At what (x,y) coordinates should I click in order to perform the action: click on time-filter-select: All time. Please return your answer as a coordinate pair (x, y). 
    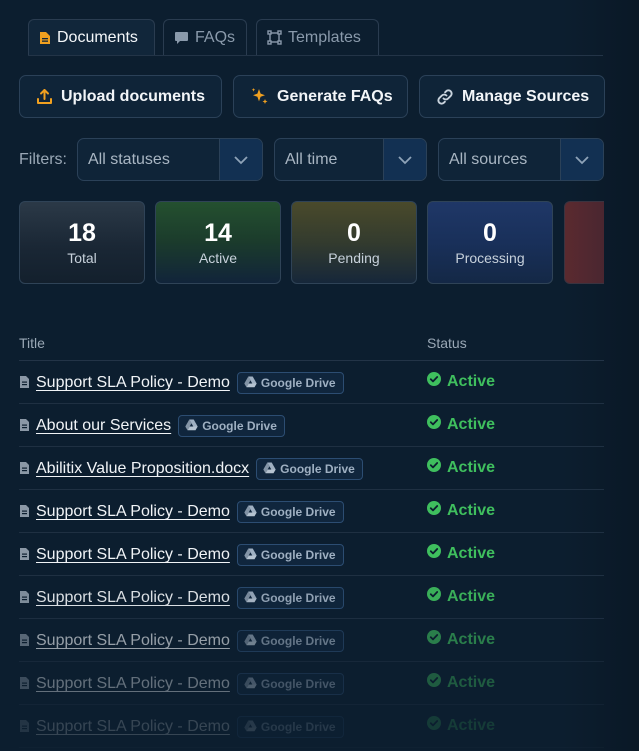
    Looking at the image, I should click on (350, 159).